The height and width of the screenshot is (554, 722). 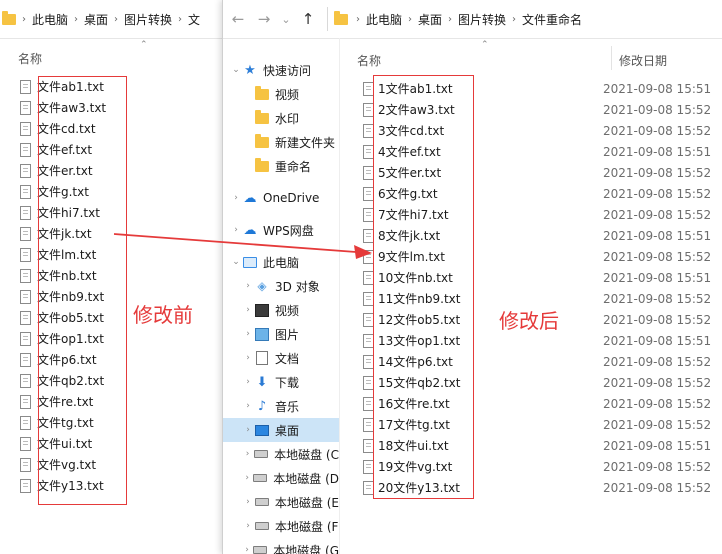 What do you see at coordinates (235, 243) in the screenshot?
I see `arrow-line` at bounding box center [235, 243].